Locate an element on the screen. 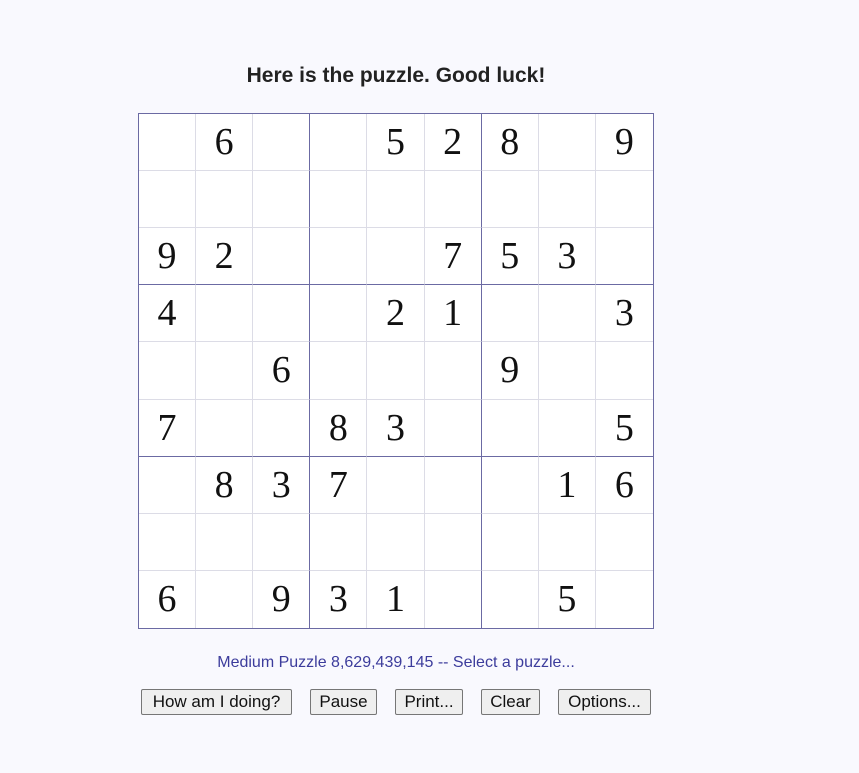 This screenshot has height=773, width=859. puzzle-label: Medium Puzzle 8,629,439,145 is located at coordinates (325, 662).